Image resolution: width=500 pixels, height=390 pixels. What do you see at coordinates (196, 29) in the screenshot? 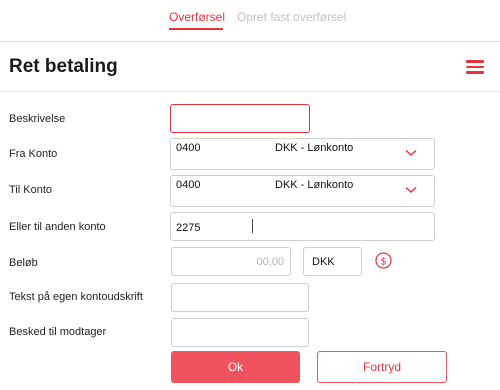
I see `active-tab-indicator` at bounding box center [196, 29].